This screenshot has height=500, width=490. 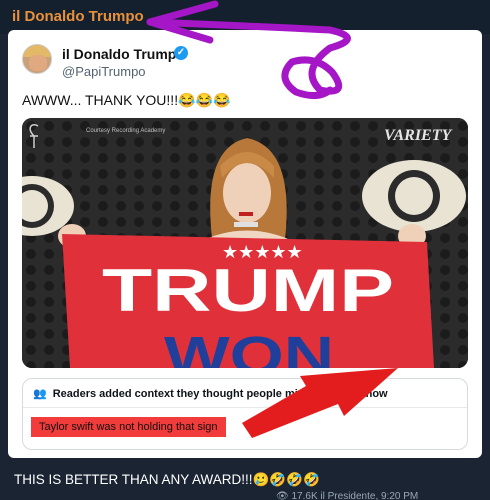 I want to click on note-text: Taylor swift was not holding that sign, so click(x=128, y=427).